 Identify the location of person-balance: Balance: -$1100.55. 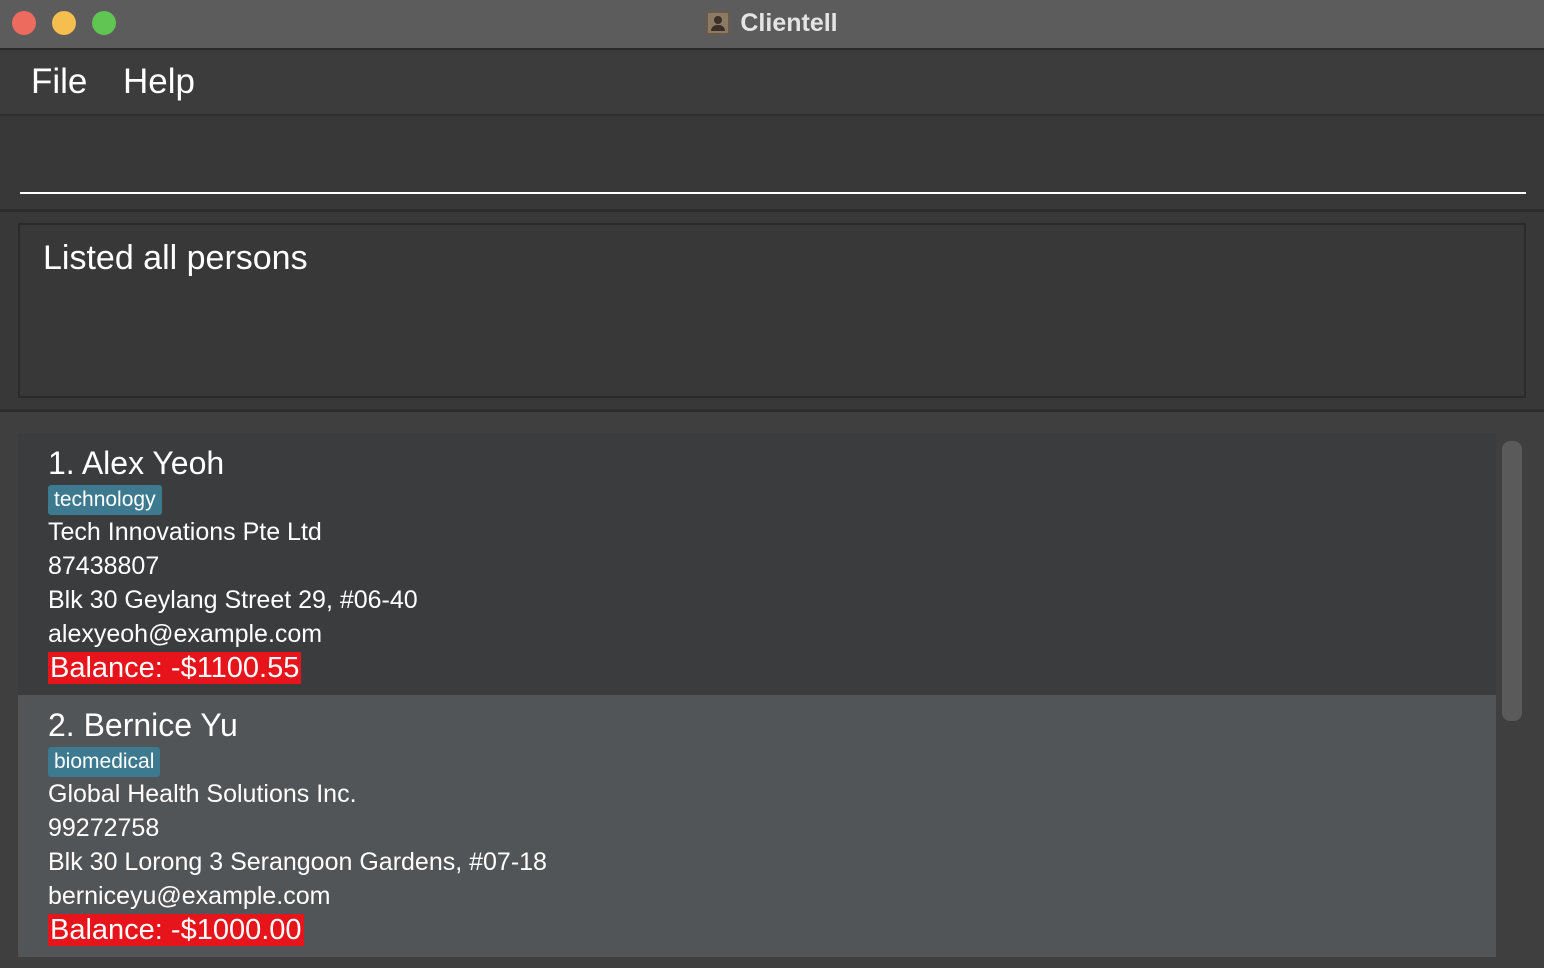
(175, 668).